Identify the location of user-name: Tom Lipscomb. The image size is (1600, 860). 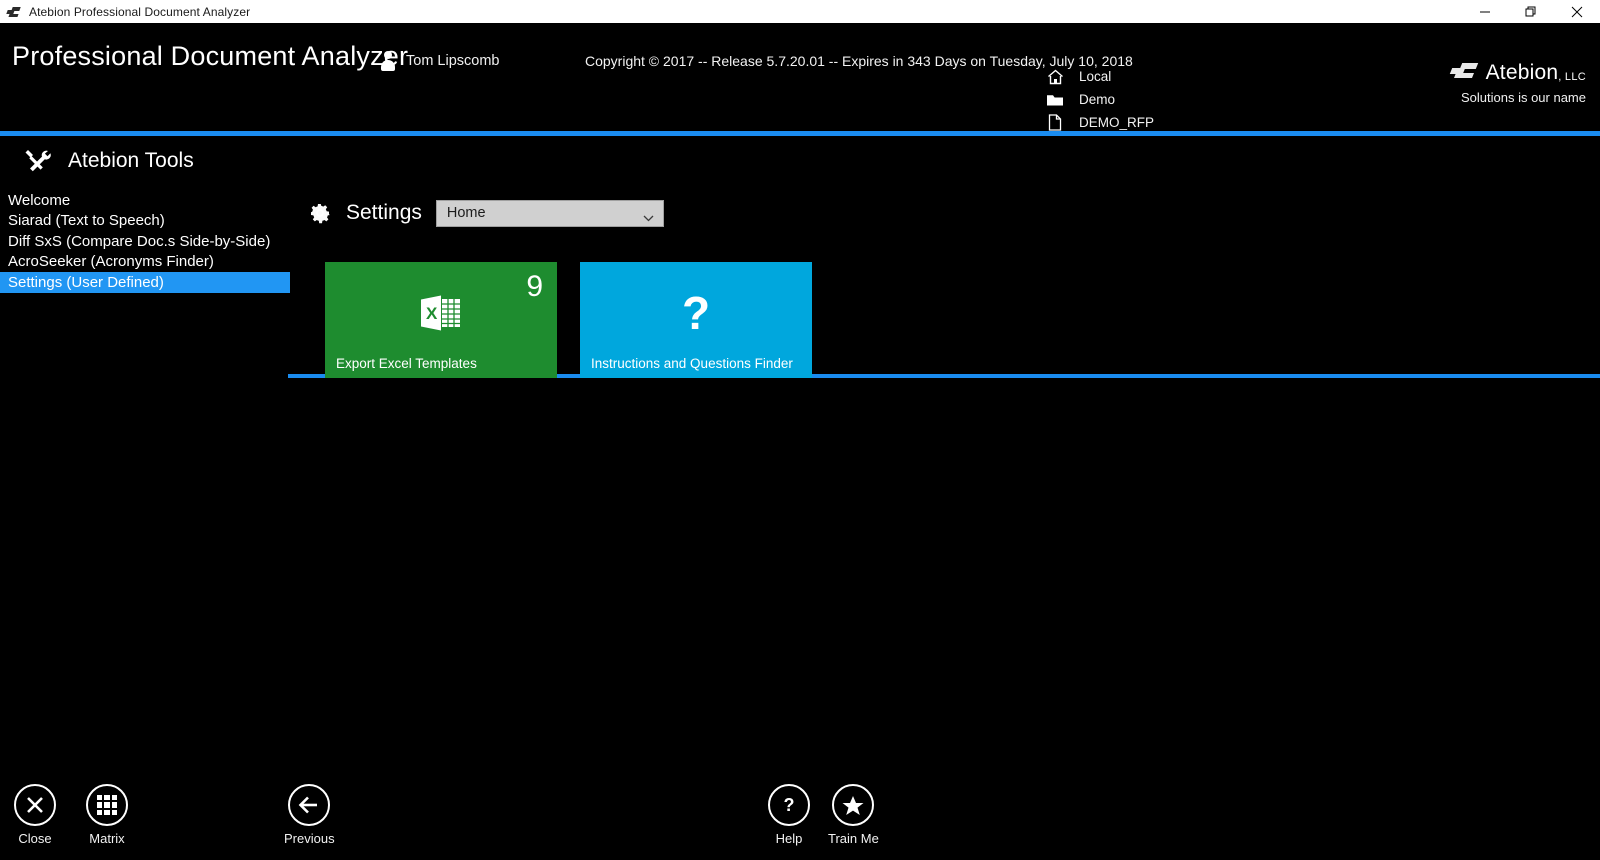
(453, 61).